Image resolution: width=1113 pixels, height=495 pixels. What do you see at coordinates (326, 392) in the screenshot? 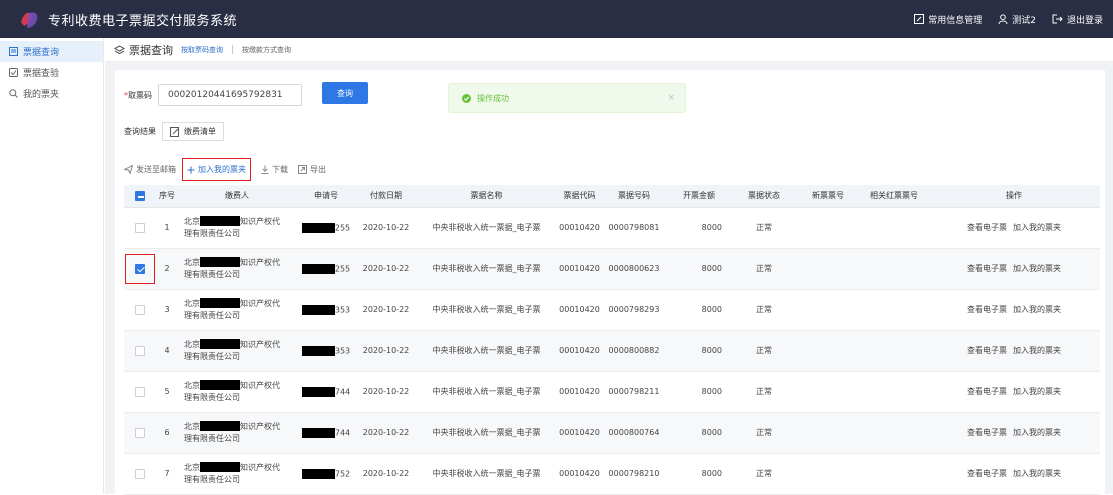
I see `cell-application-no: 744` at bounding box center [326, 392].